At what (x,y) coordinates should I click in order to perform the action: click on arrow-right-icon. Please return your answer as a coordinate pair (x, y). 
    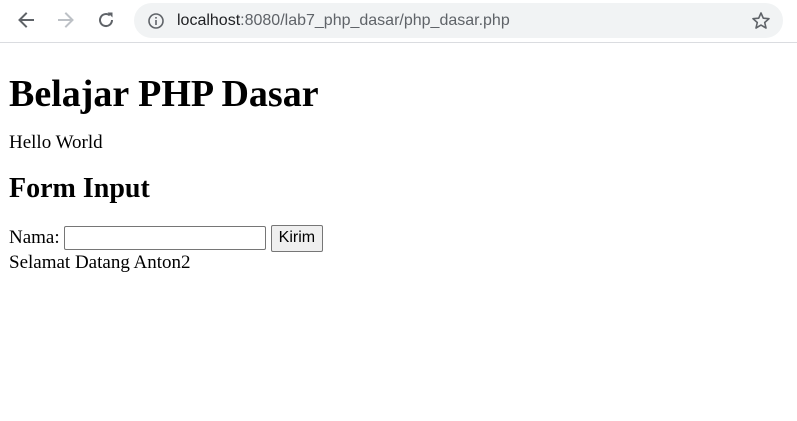
    Looking at the image, I should click on (66, 20).